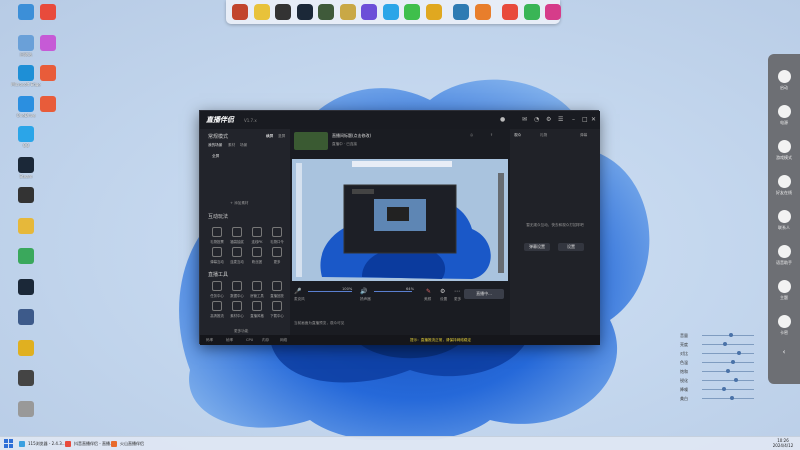 The height and width of the screenshot is (450, 800). I want to click on add-source-button: + 添加素材, so click(239, 203).